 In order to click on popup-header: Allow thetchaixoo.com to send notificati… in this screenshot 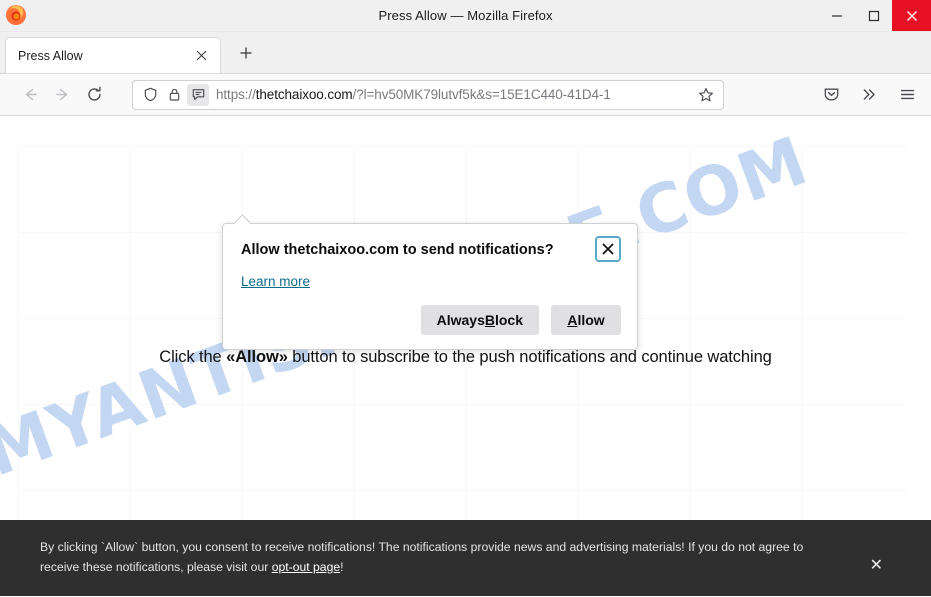, I will do `click(431, 249)`.